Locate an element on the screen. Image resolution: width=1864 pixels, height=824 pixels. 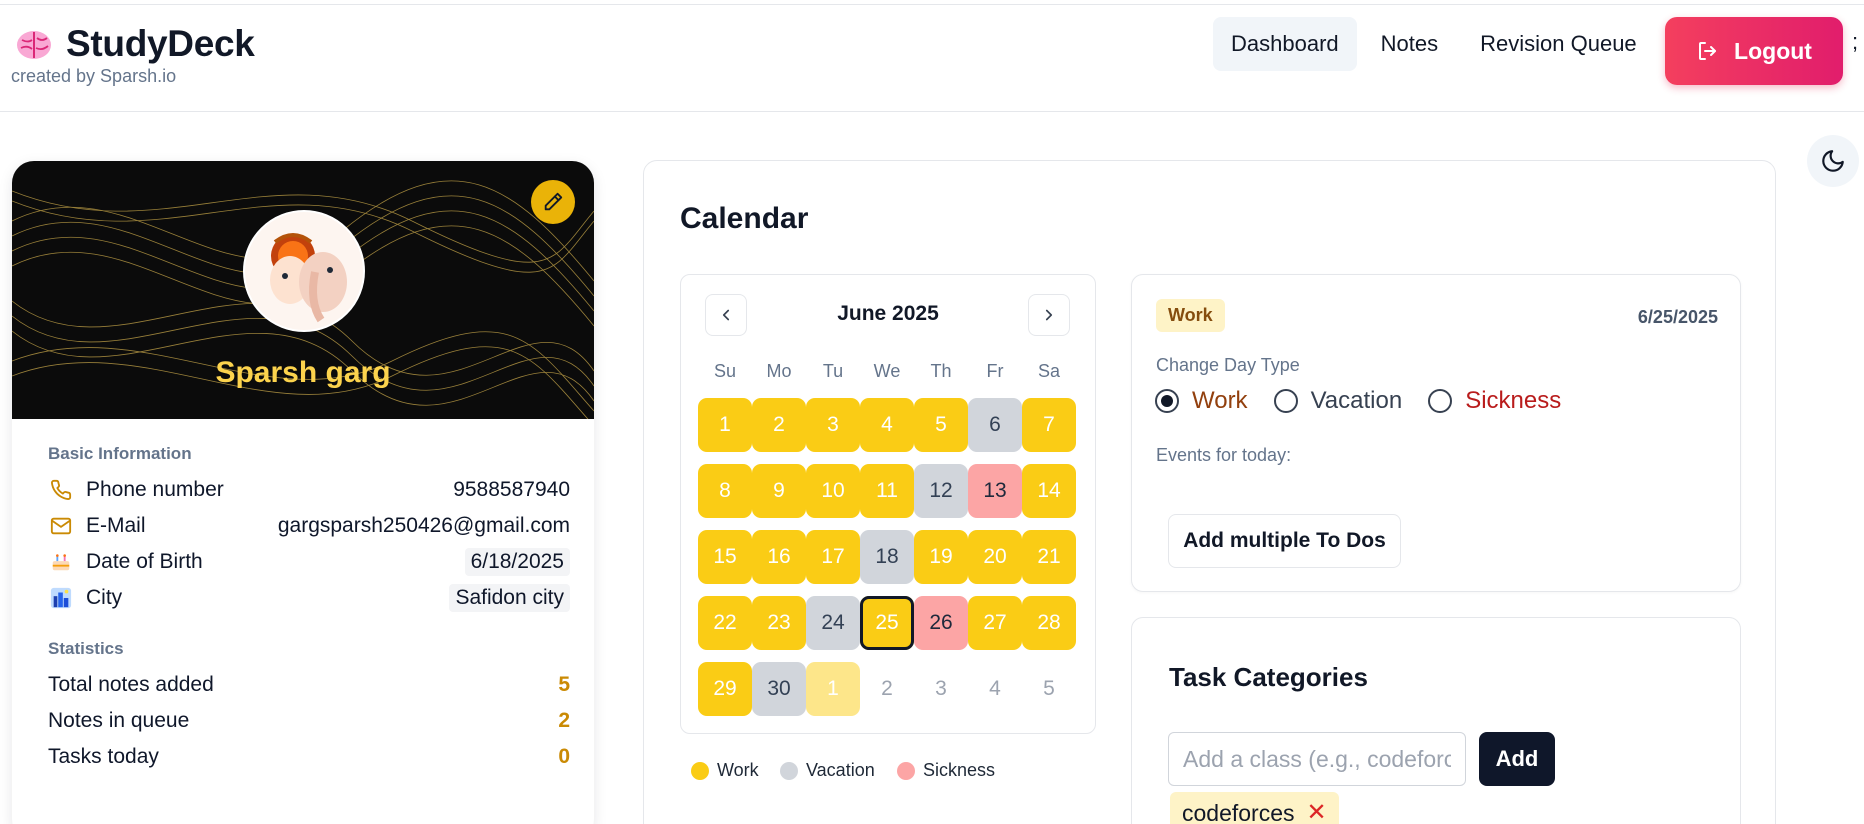
radio-sickness: Sickness is located at coordinates (1494, 401).